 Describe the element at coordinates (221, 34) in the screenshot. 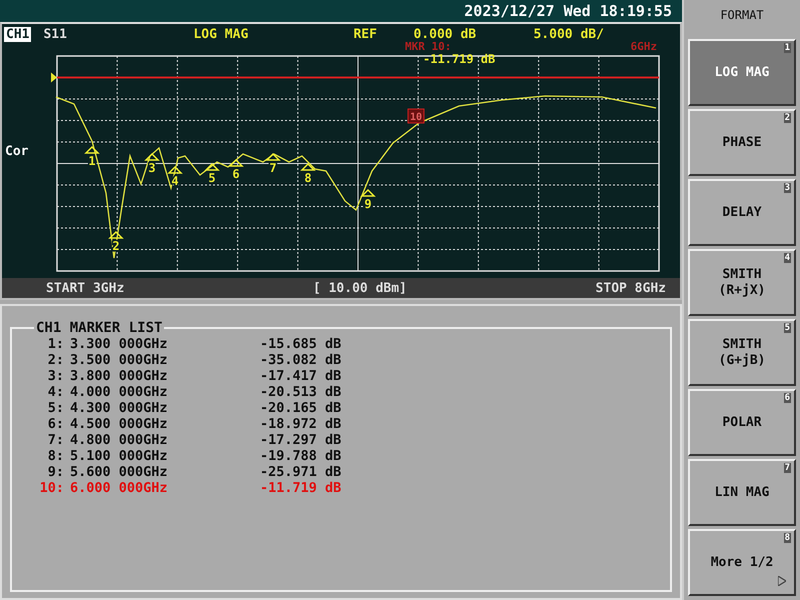

I see `format-label: LOG MAG` at that location.